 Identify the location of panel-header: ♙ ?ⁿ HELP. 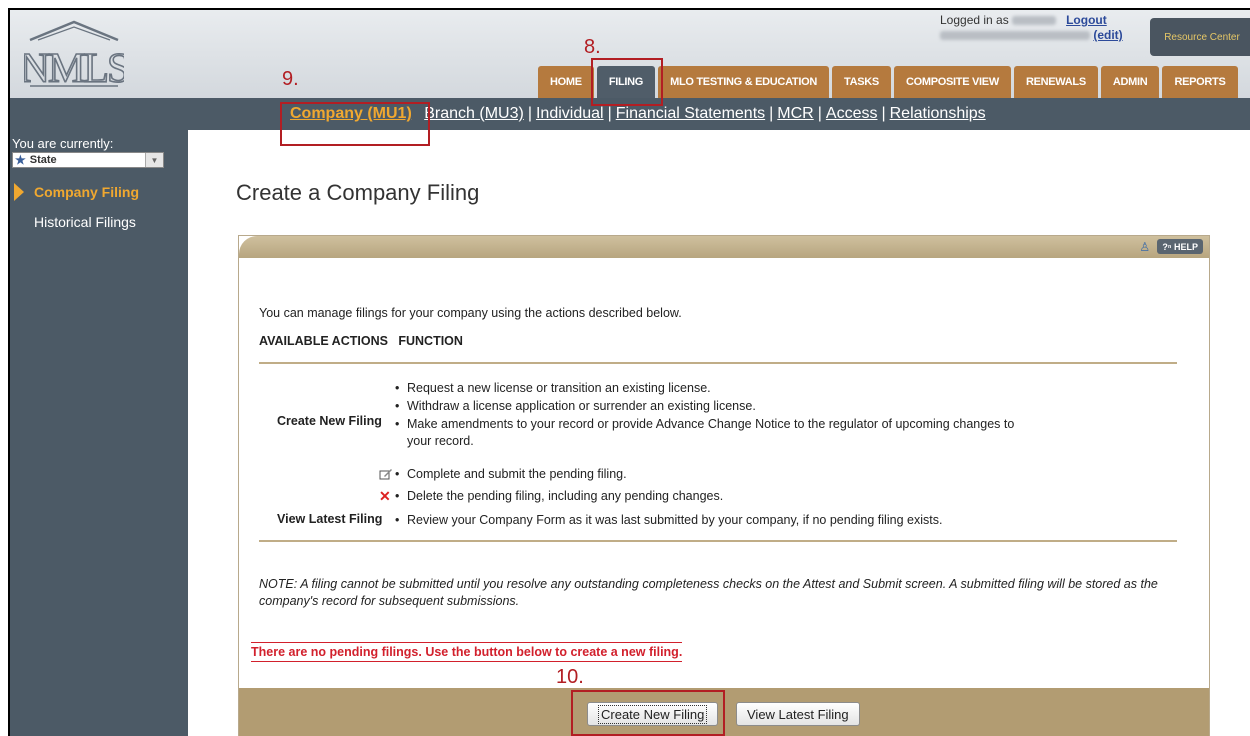
(724, 247).